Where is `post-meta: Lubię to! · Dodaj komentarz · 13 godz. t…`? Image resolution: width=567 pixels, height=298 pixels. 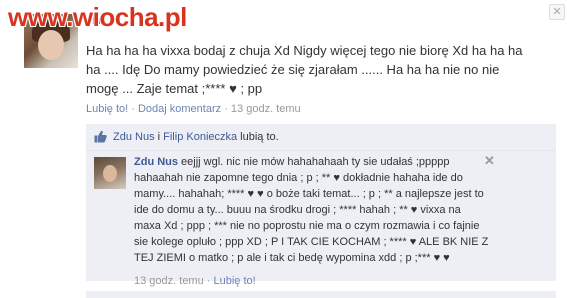
post-meta: Lubię to! · Dodaj komentarz · 13 godz. t… is located at coordinates (193, 109).